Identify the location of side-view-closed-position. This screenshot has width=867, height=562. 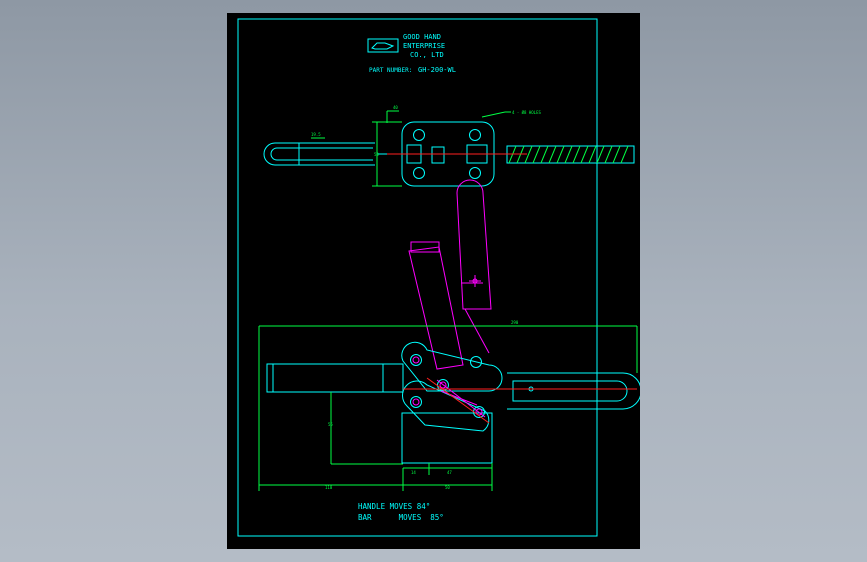
(453, 402).